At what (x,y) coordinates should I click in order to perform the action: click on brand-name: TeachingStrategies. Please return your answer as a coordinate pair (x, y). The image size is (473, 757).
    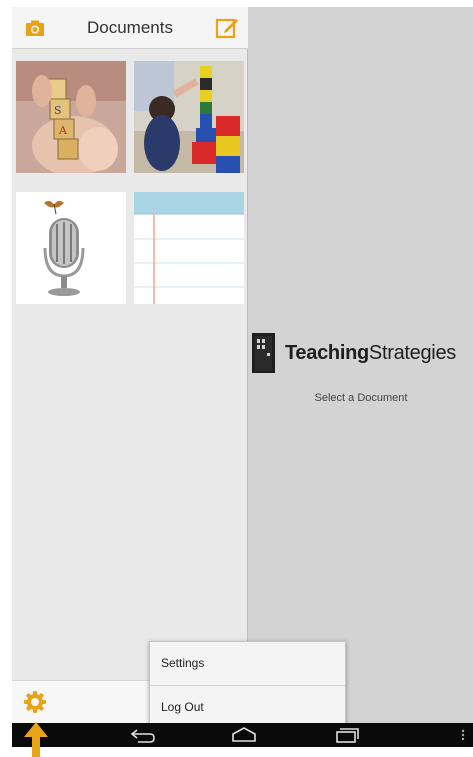
    Looking at the image, I should click on (370, 353).